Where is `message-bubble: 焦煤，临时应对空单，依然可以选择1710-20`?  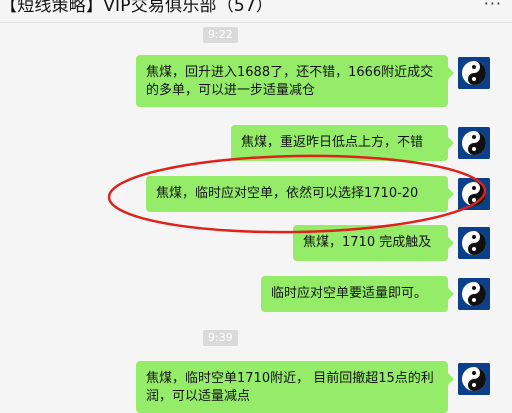 message-bubble: 焦煤，临时应对空单，依然可以选择1710-20 is located at coordinates (300, 194).